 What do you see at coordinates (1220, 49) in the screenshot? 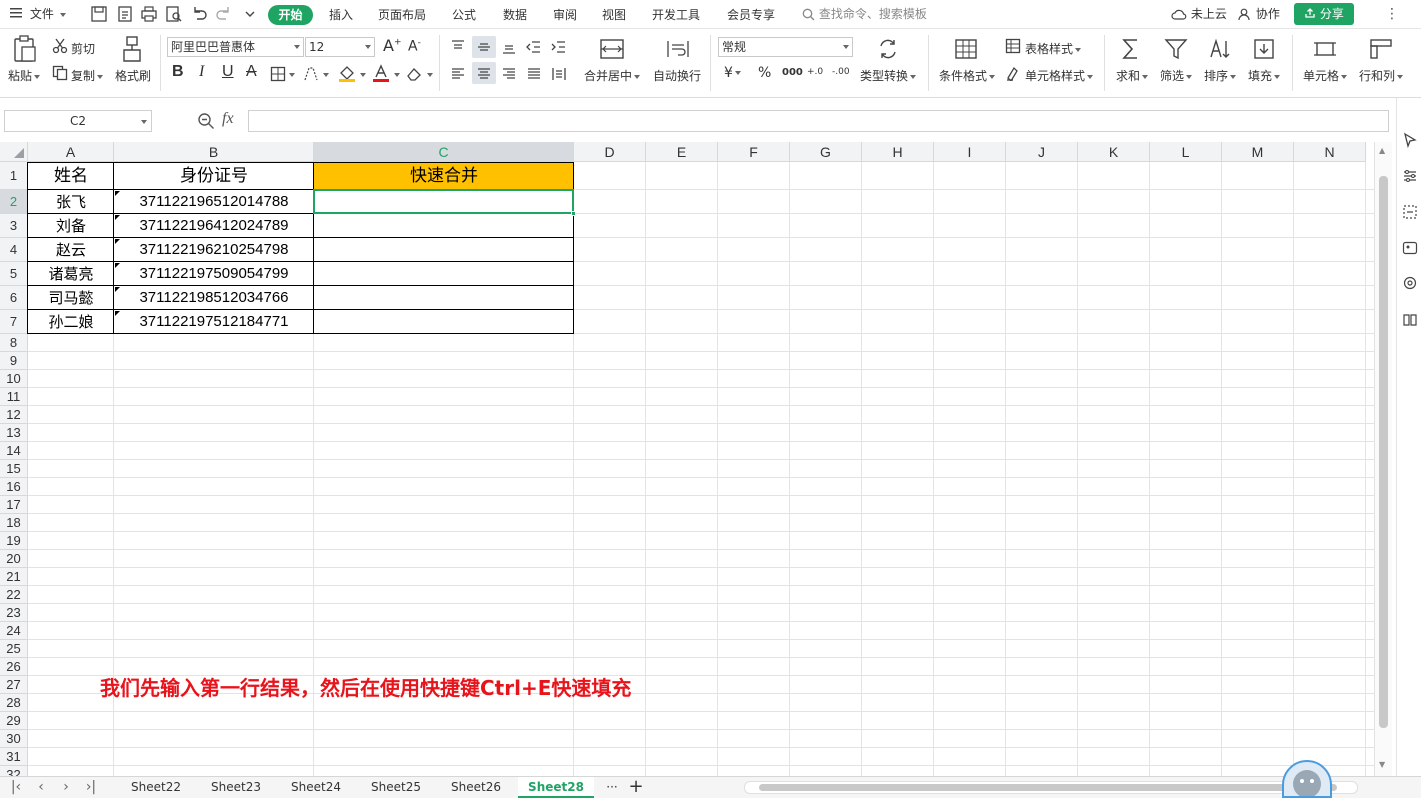
I see `sort-icon` at bounding box center [1220, 49].